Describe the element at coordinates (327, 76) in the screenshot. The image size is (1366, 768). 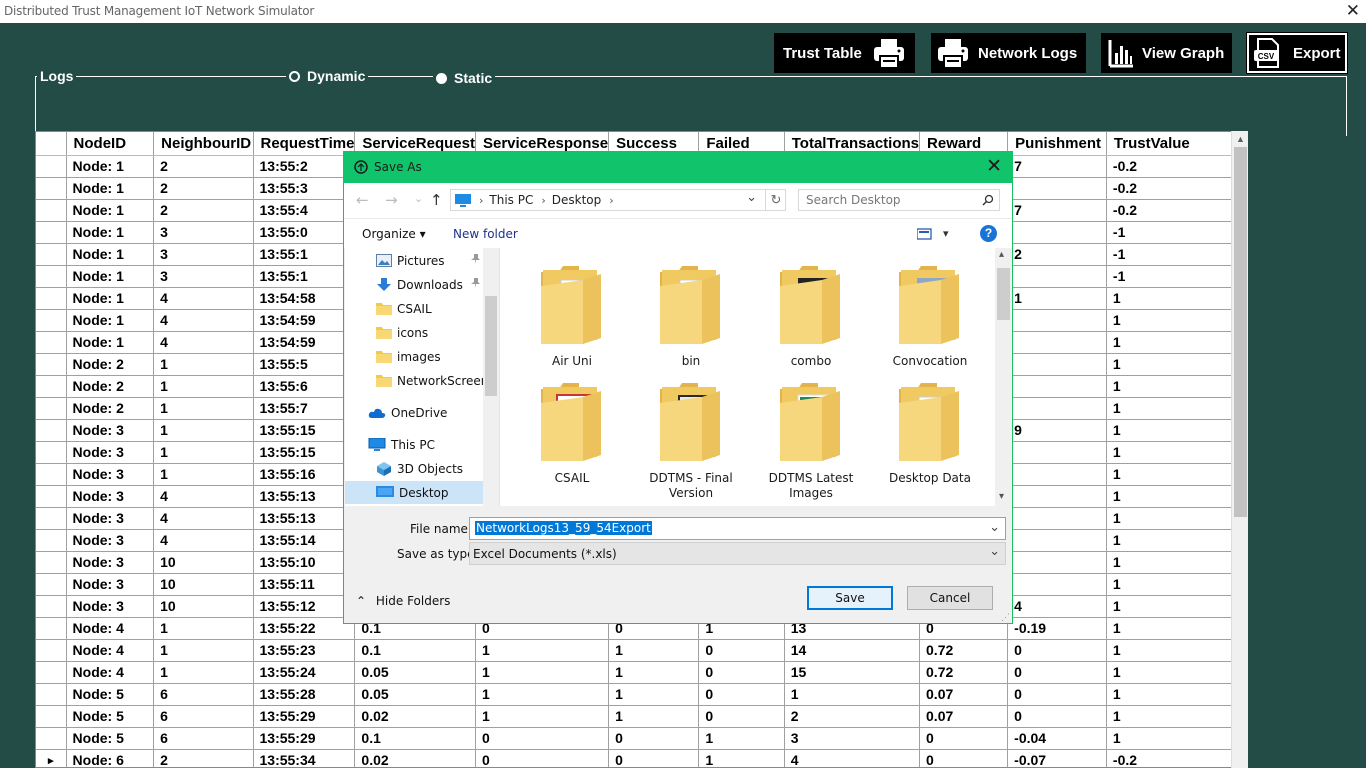
I see `dynamic-radio: Dynamic` at that location.